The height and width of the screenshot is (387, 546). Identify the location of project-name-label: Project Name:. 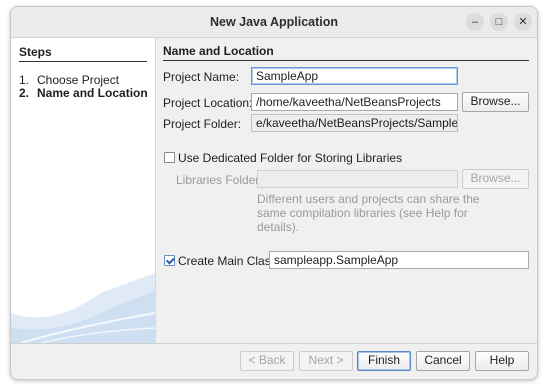
(201, 77).